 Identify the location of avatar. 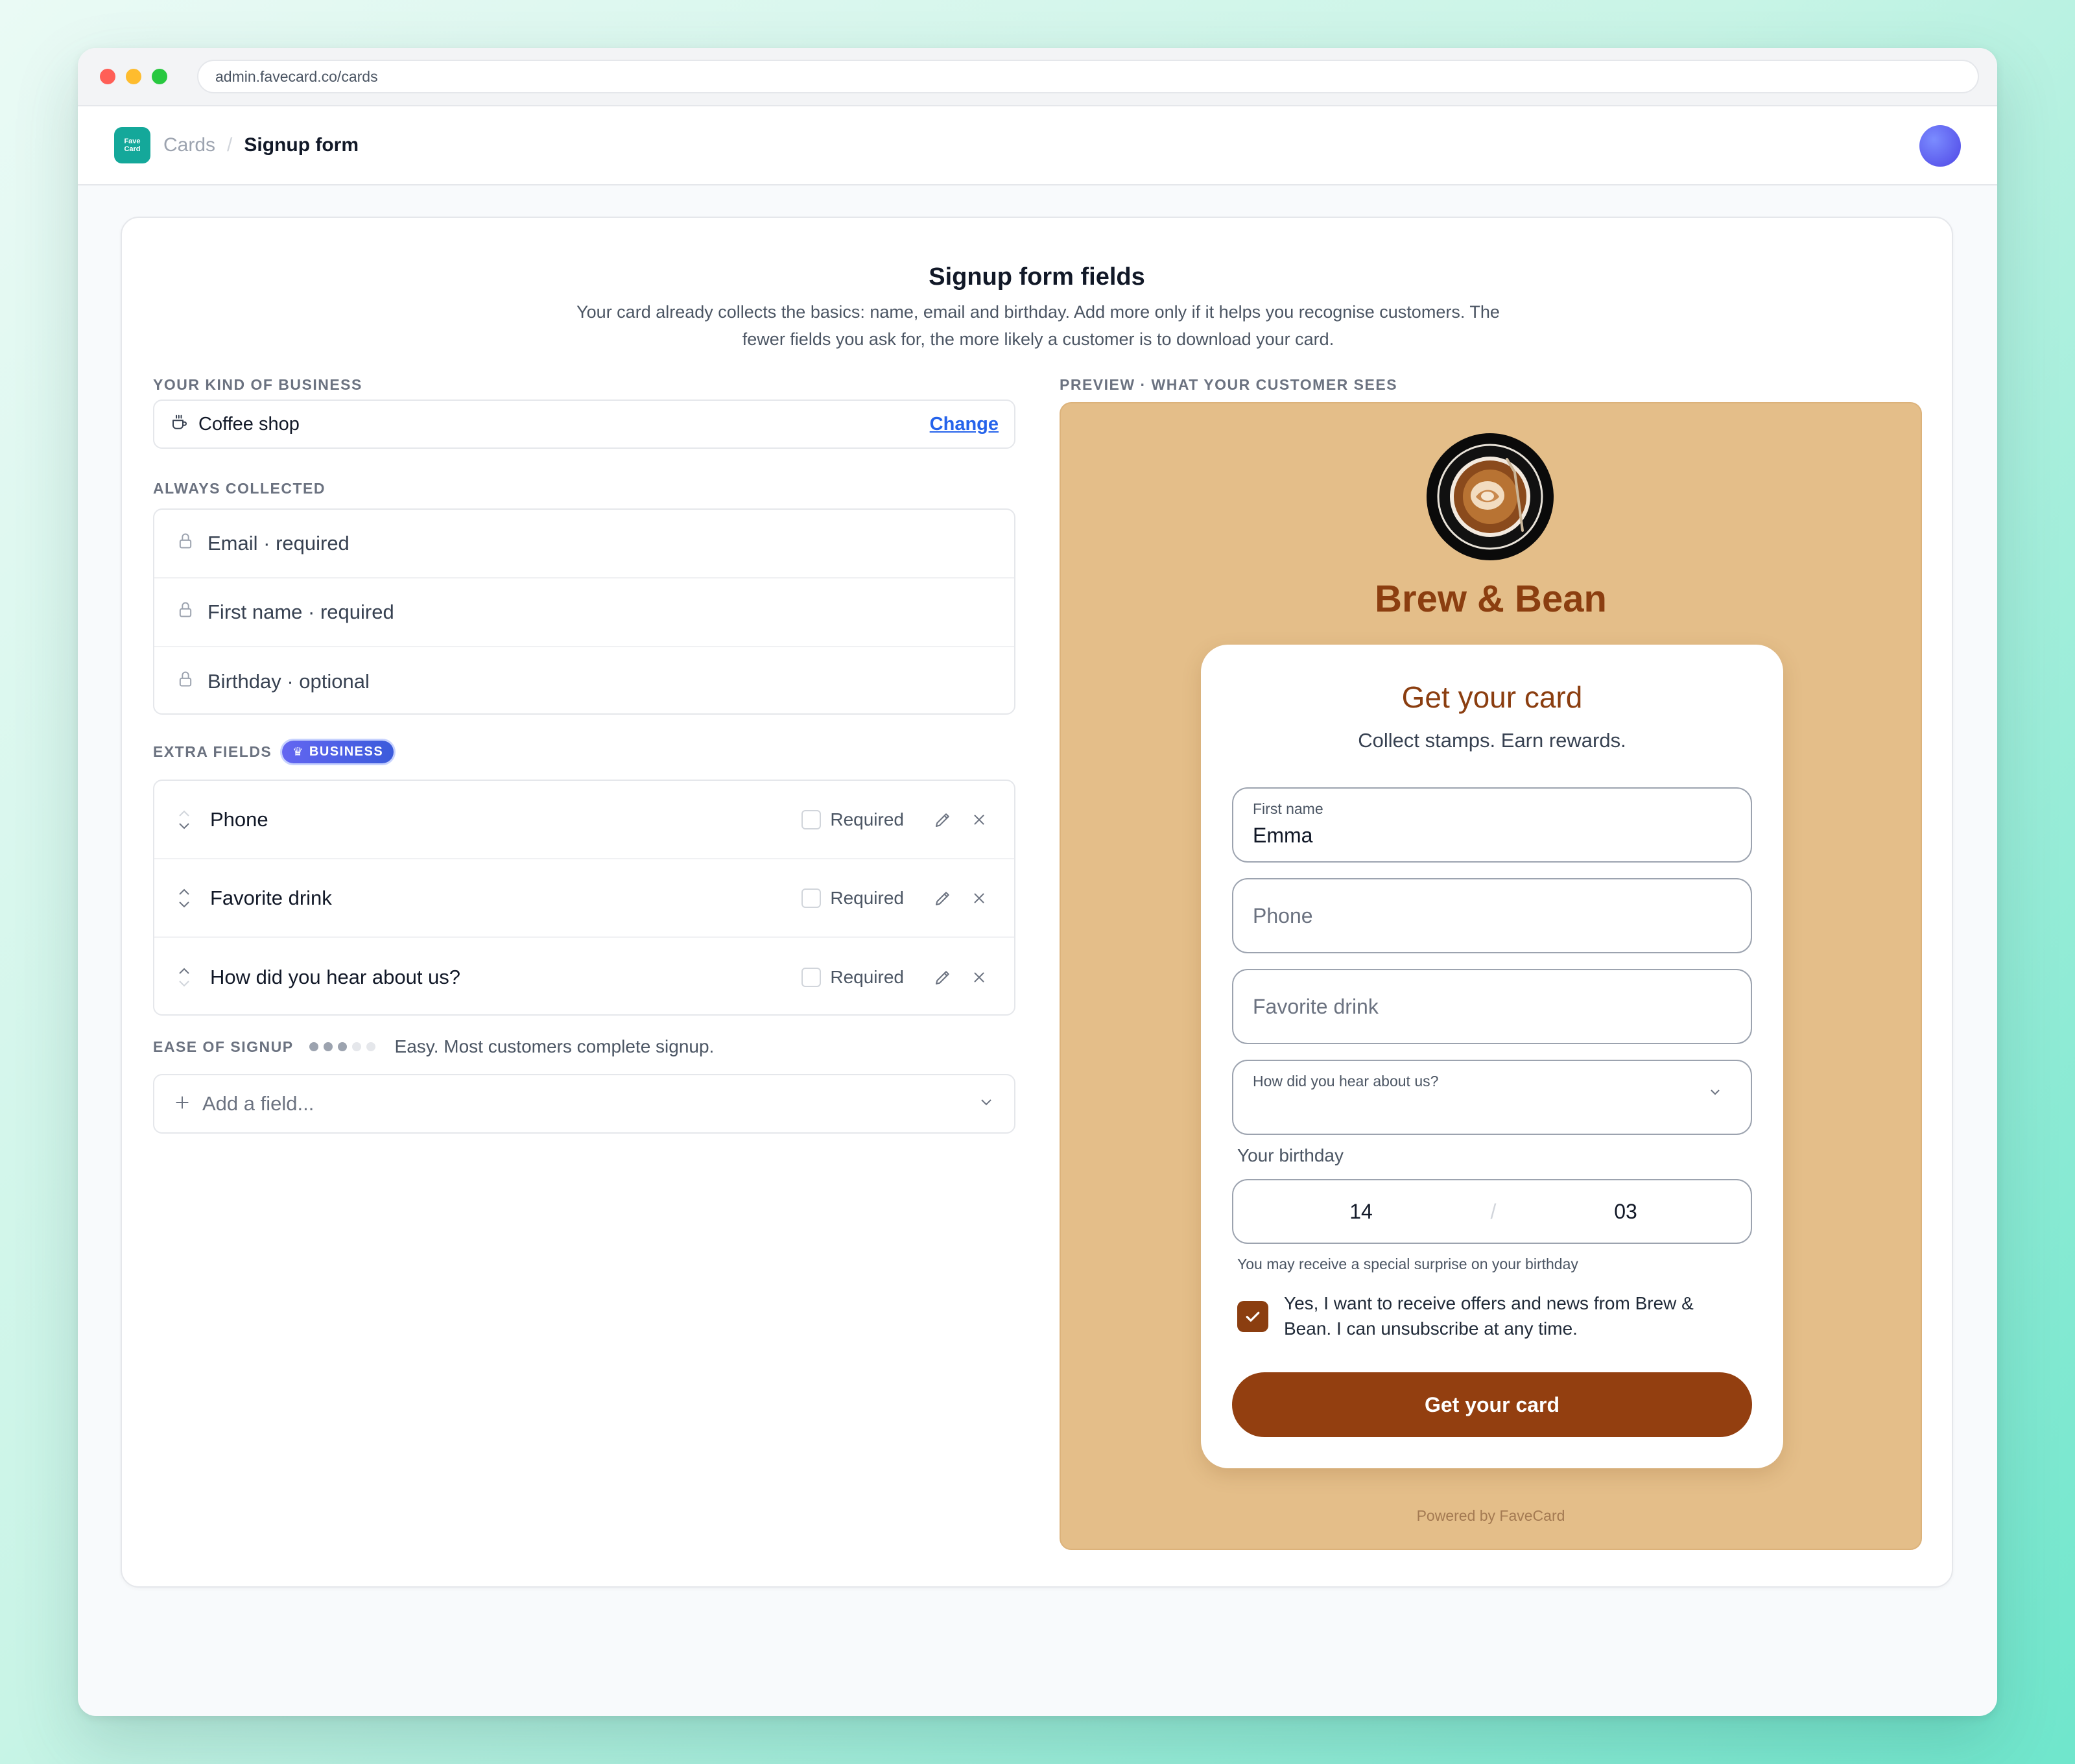
(1940, 146).